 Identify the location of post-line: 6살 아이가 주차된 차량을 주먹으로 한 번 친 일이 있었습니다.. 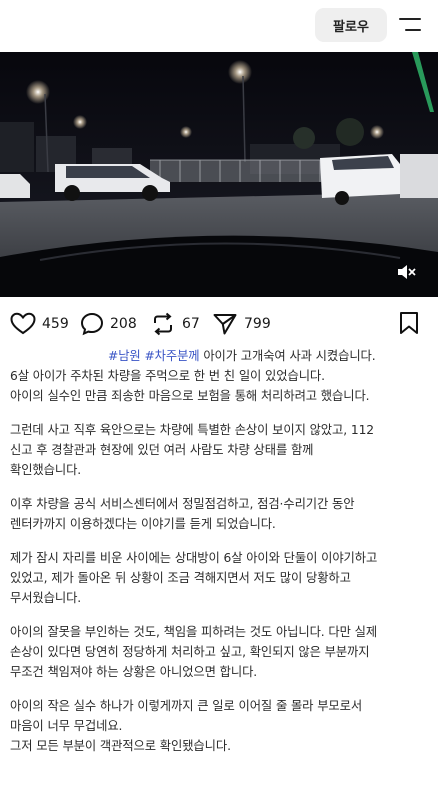
(167, 376).